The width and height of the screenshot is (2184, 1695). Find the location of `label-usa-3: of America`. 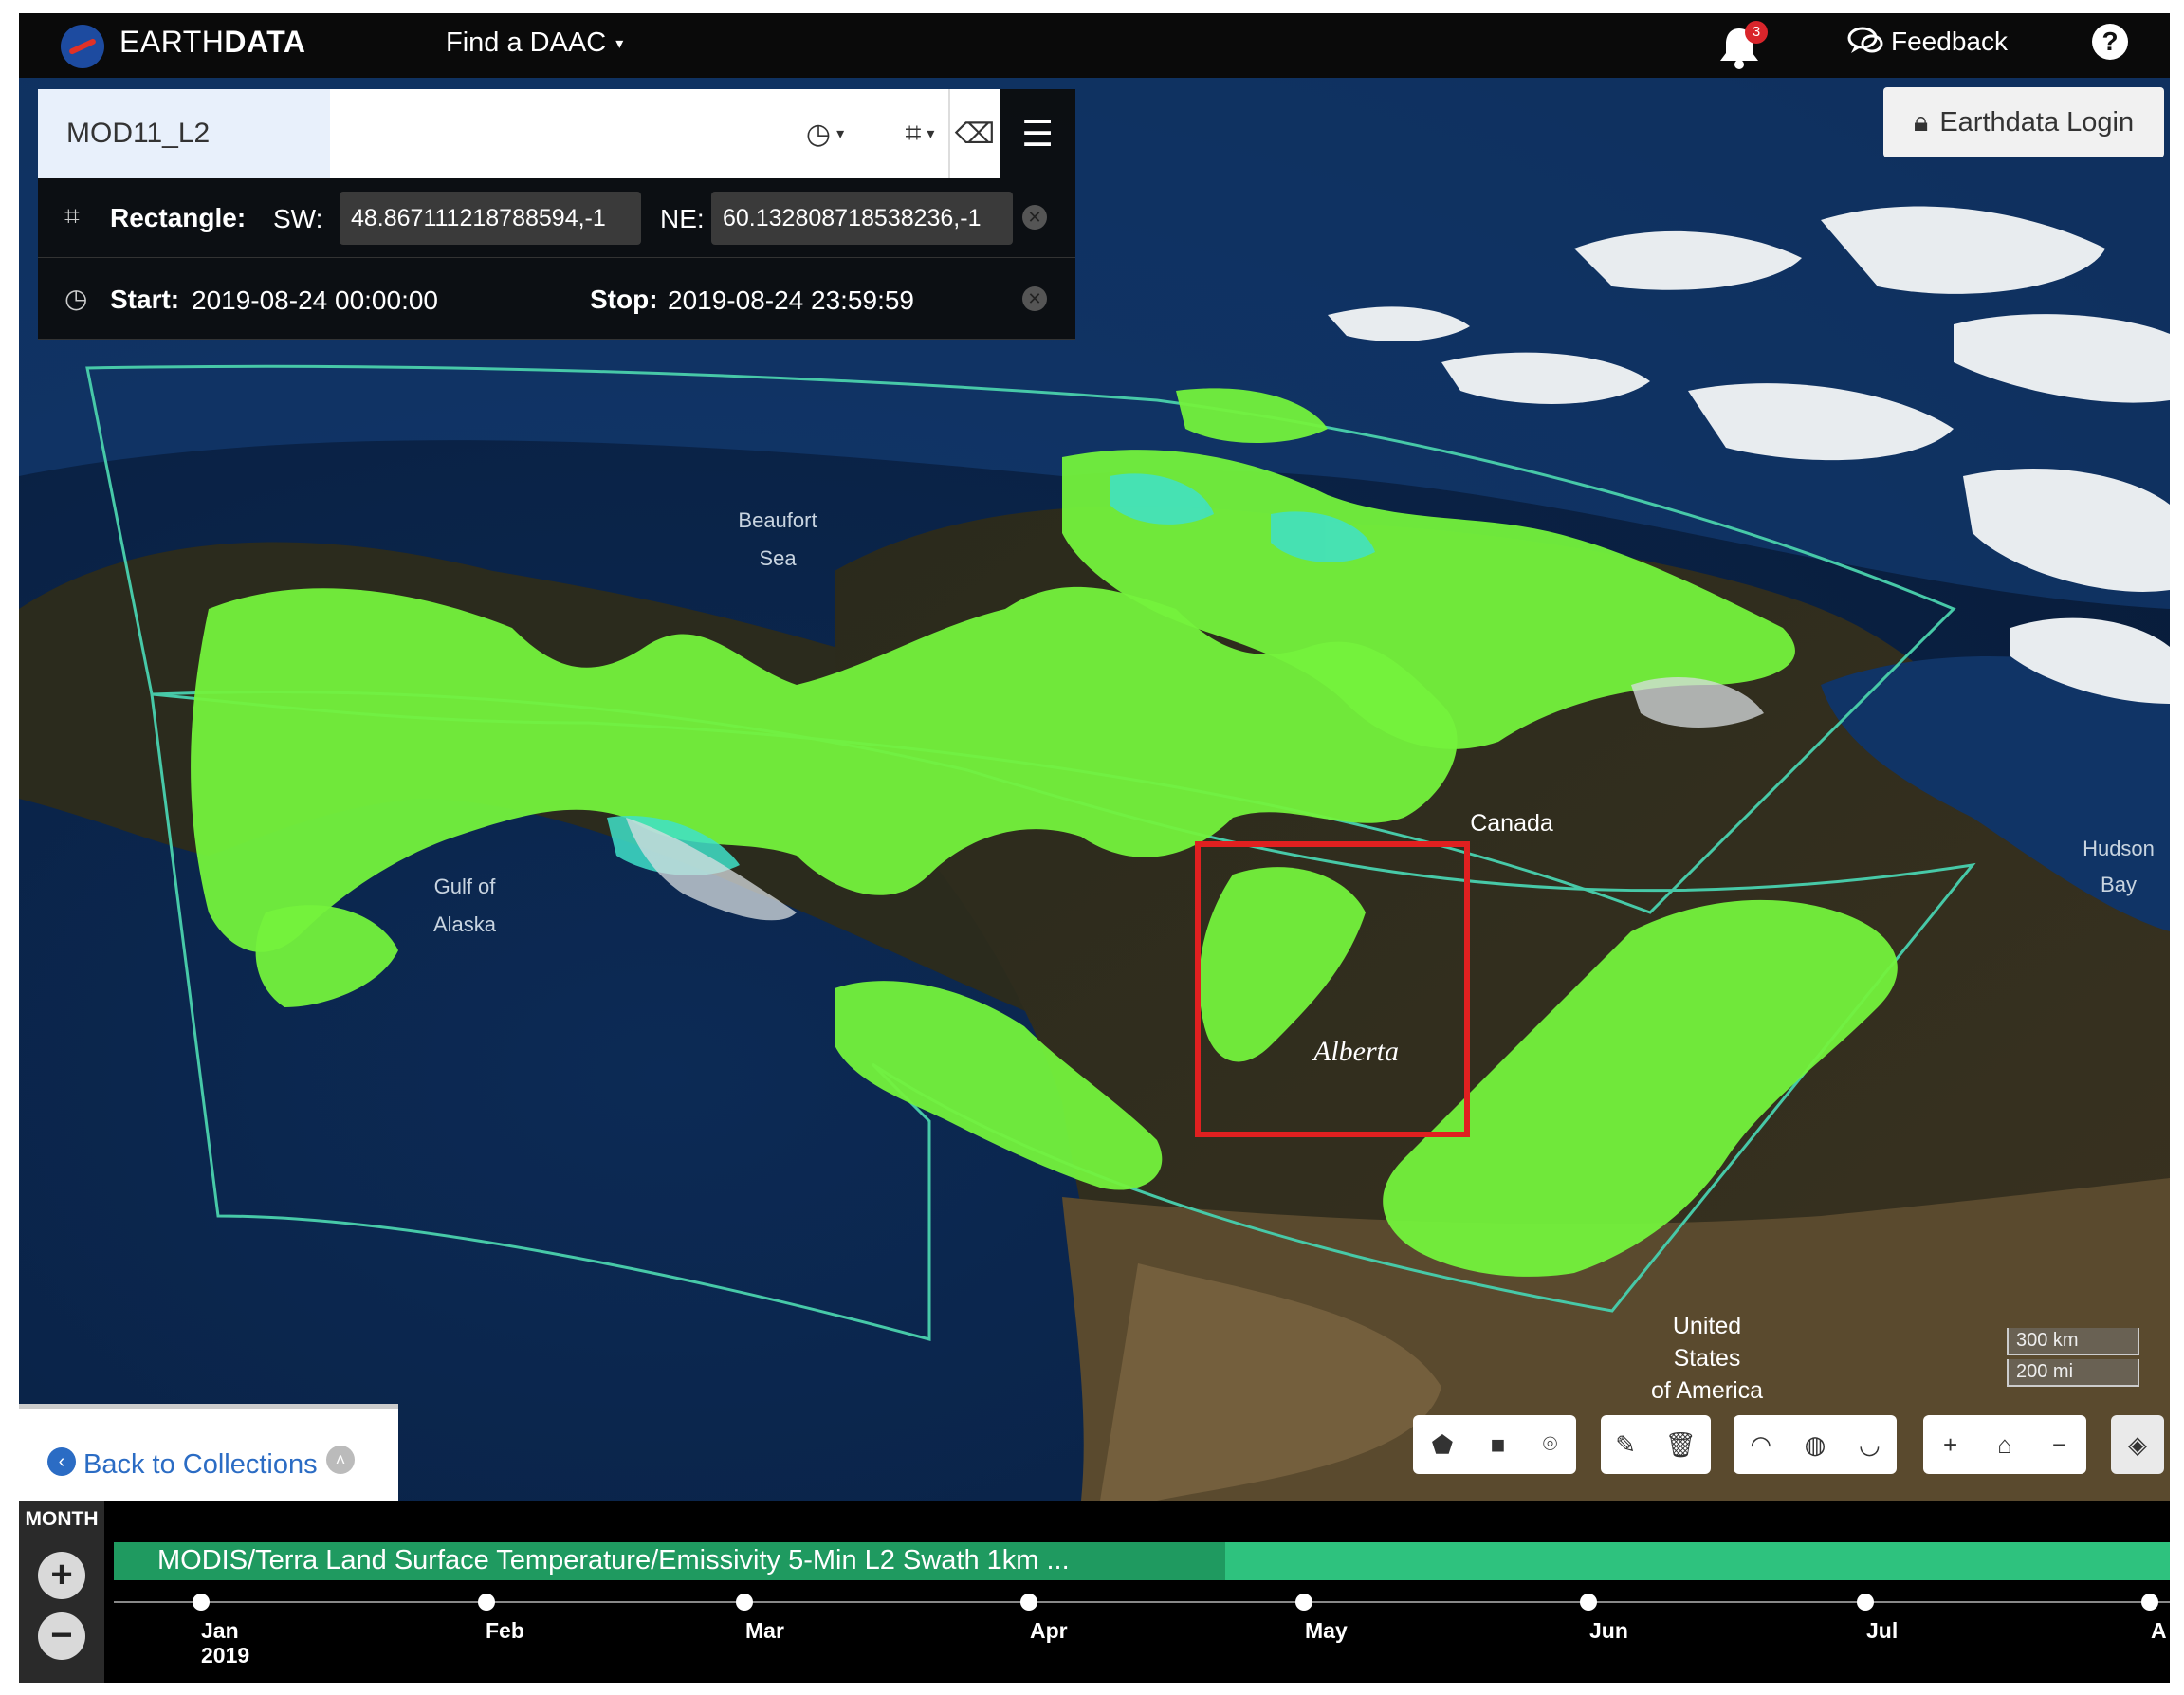

label-usa-3: of America is located at coordinates (1707, 1390).